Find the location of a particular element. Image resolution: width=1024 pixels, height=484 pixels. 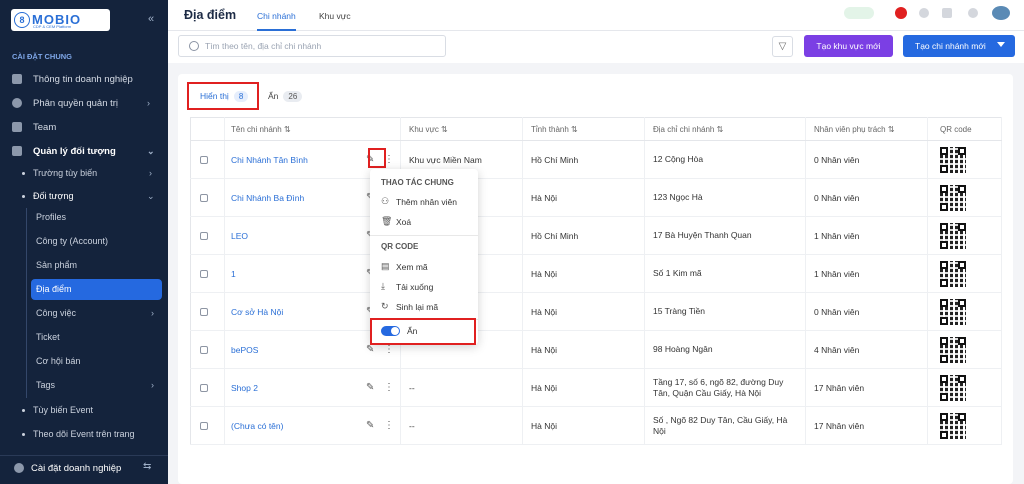

address-cell: 12 Cộng Hòa is located at coordinates (725, 159).